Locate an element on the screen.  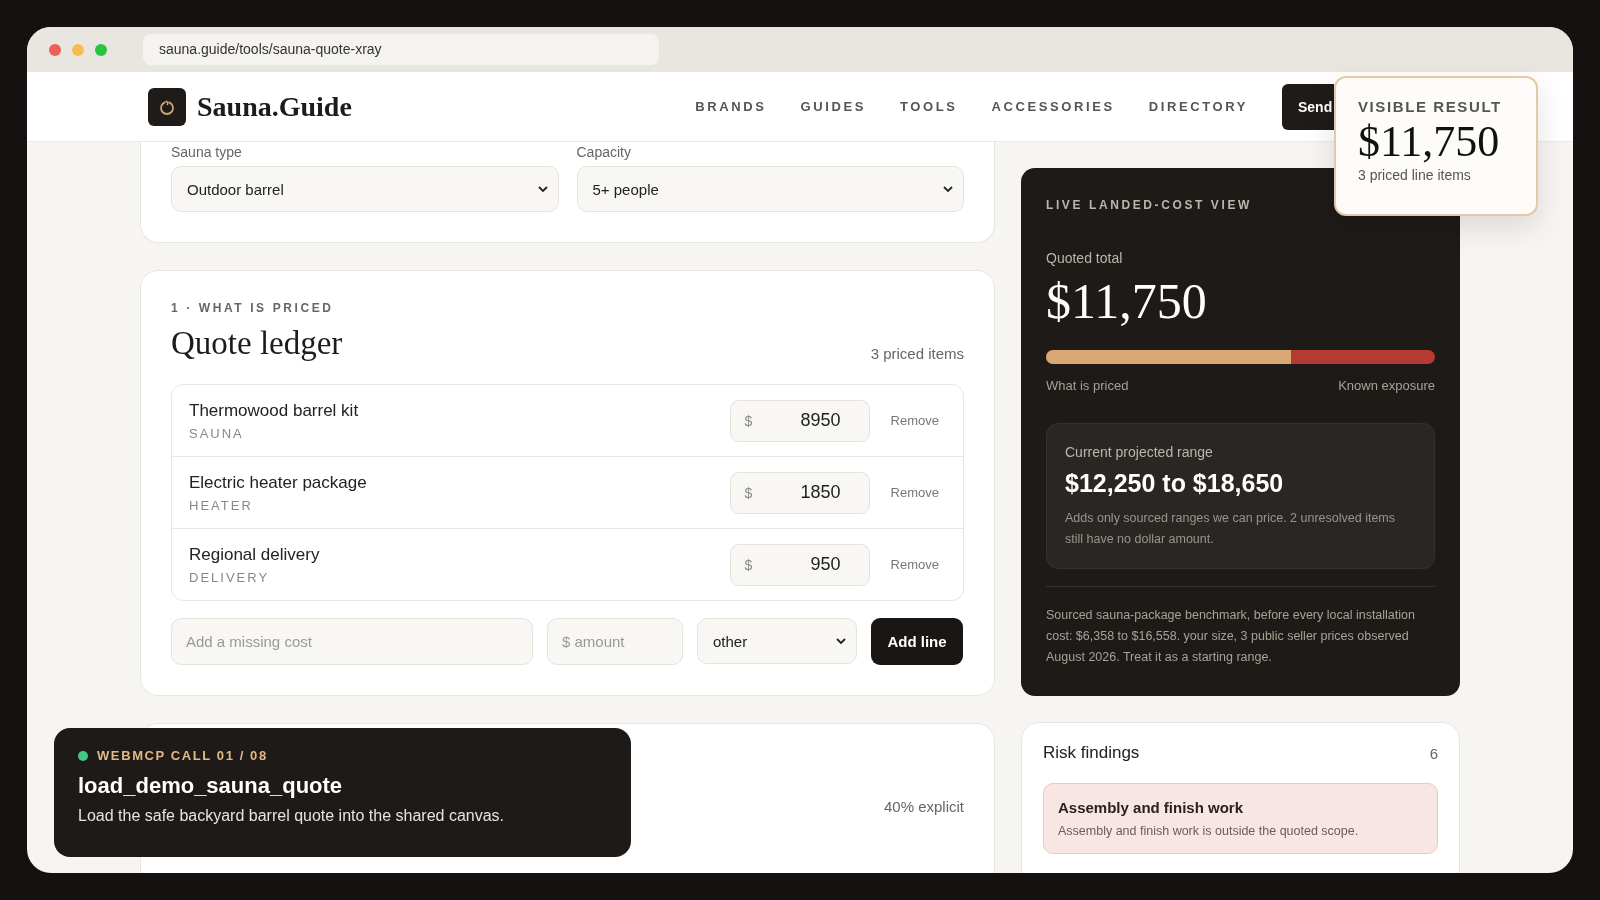
close-icon is located at coordinates (55, 49).